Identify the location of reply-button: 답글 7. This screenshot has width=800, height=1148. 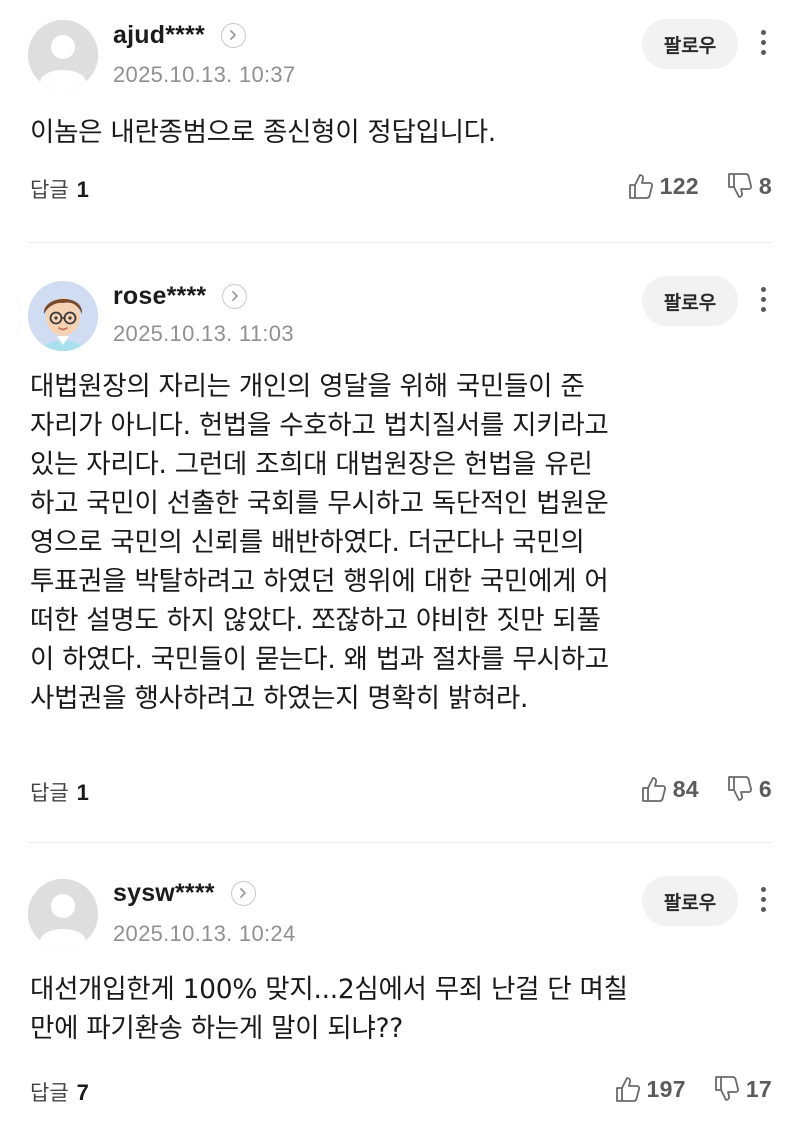
(59, 1092).